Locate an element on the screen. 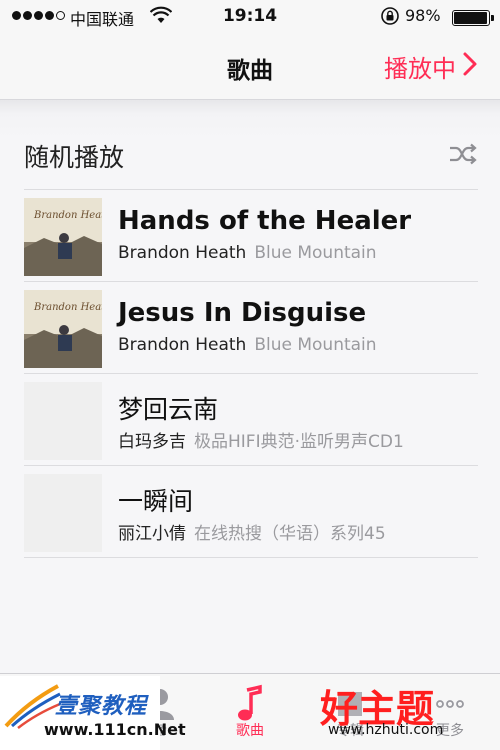  shuffle-label: 随机播放 is located at coordinates (74, 157).